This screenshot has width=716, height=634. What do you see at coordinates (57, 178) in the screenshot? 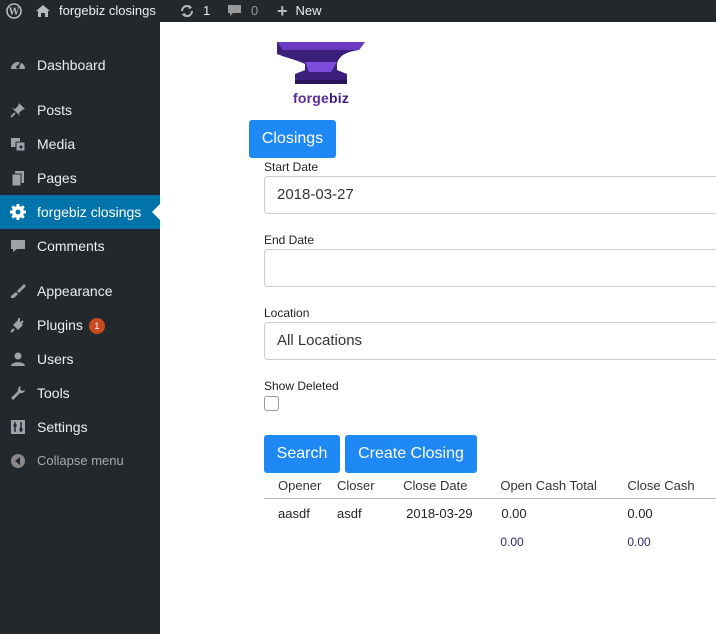
I see `sidebar-item-label: Pages` at bounding box center [57, 178].